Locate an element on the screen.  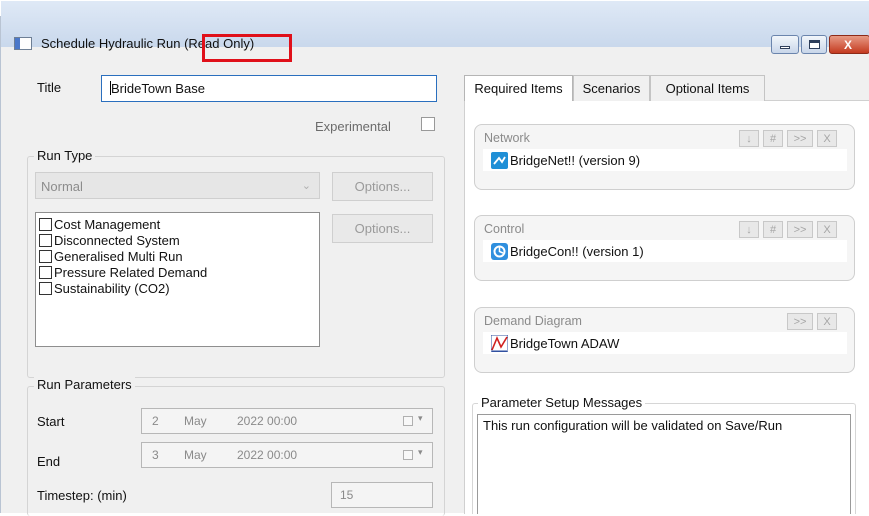
list-item-label: Pressure Related Demand is located at coordinates (131, 272).